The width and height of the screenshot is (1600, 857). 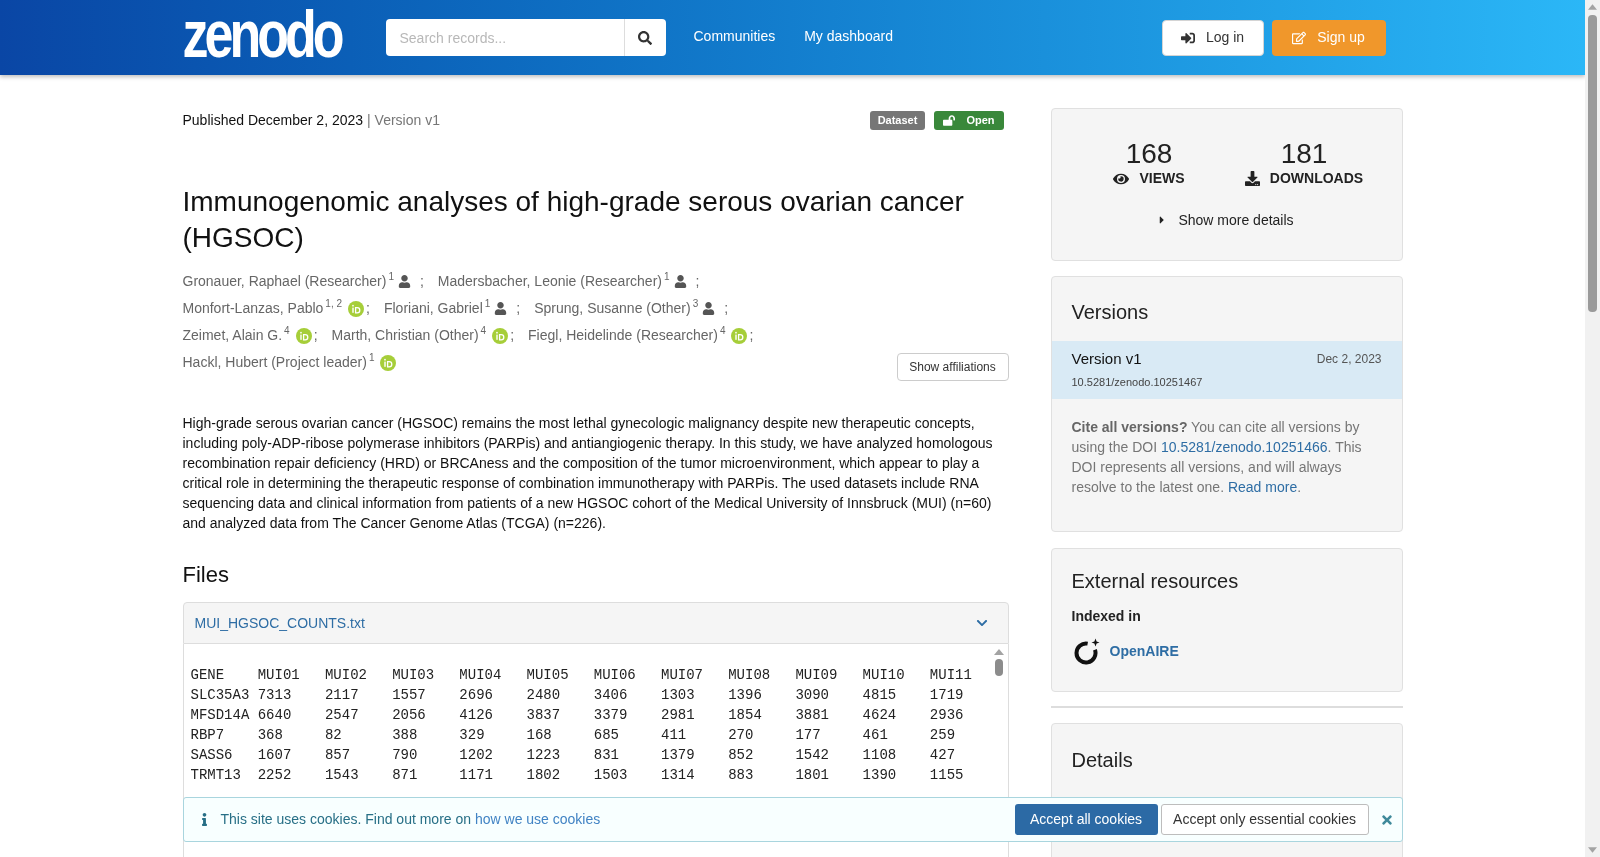 What do you see at coordinates (1592, 428) in the screenshot?
I see `scrollbar` at bounding box center [1592, 428].